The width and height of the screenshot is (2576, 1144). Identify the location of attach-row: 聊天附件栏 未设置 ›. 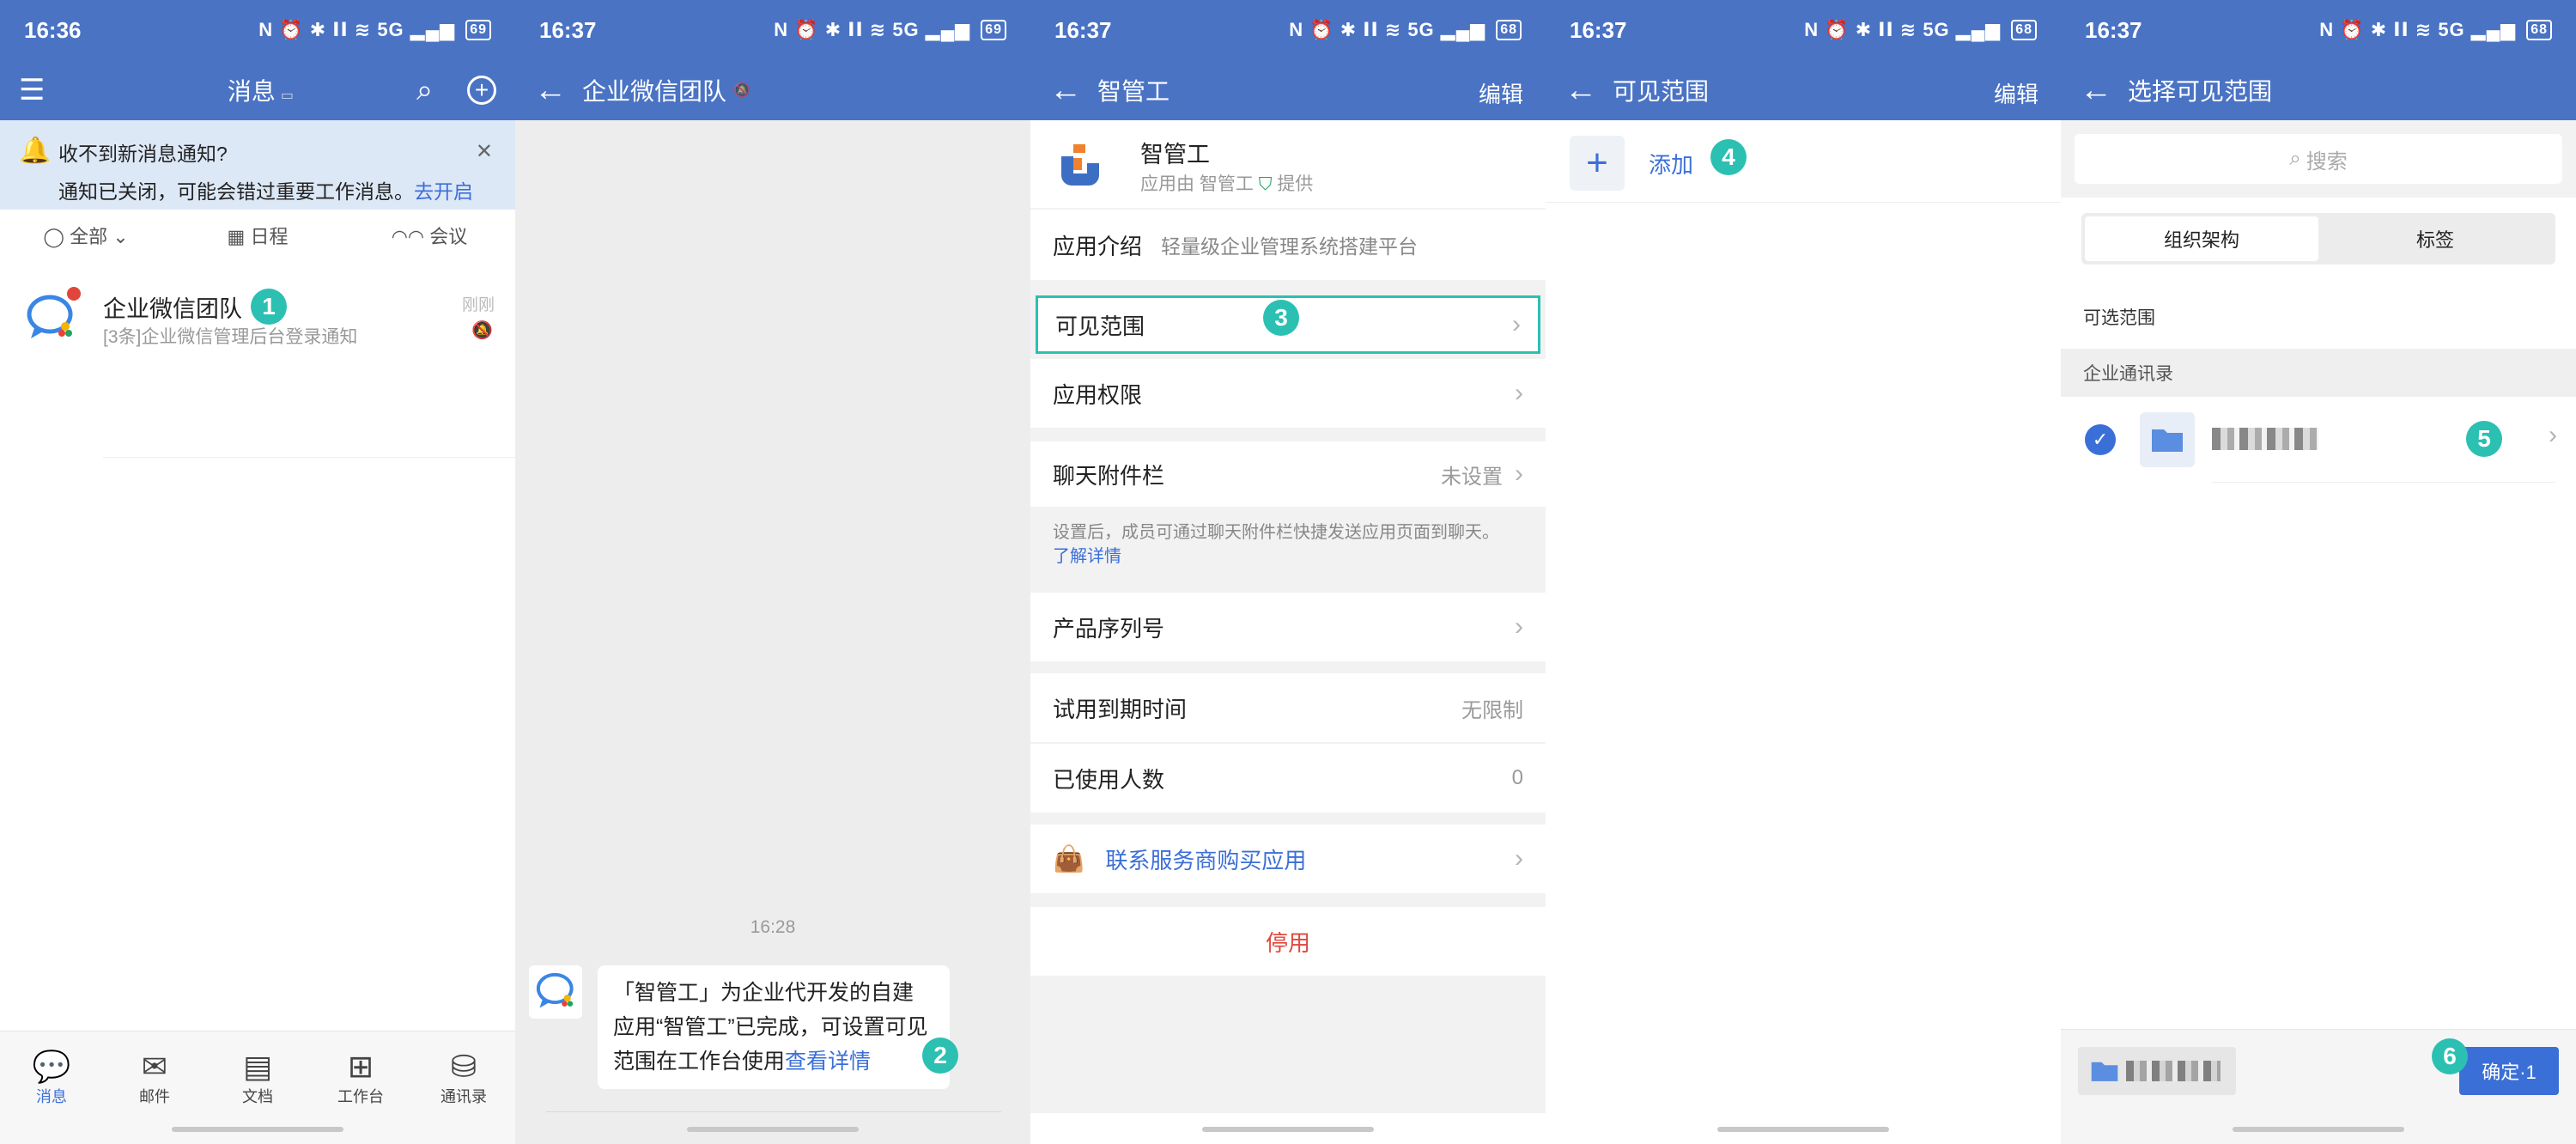
(1288, 474).